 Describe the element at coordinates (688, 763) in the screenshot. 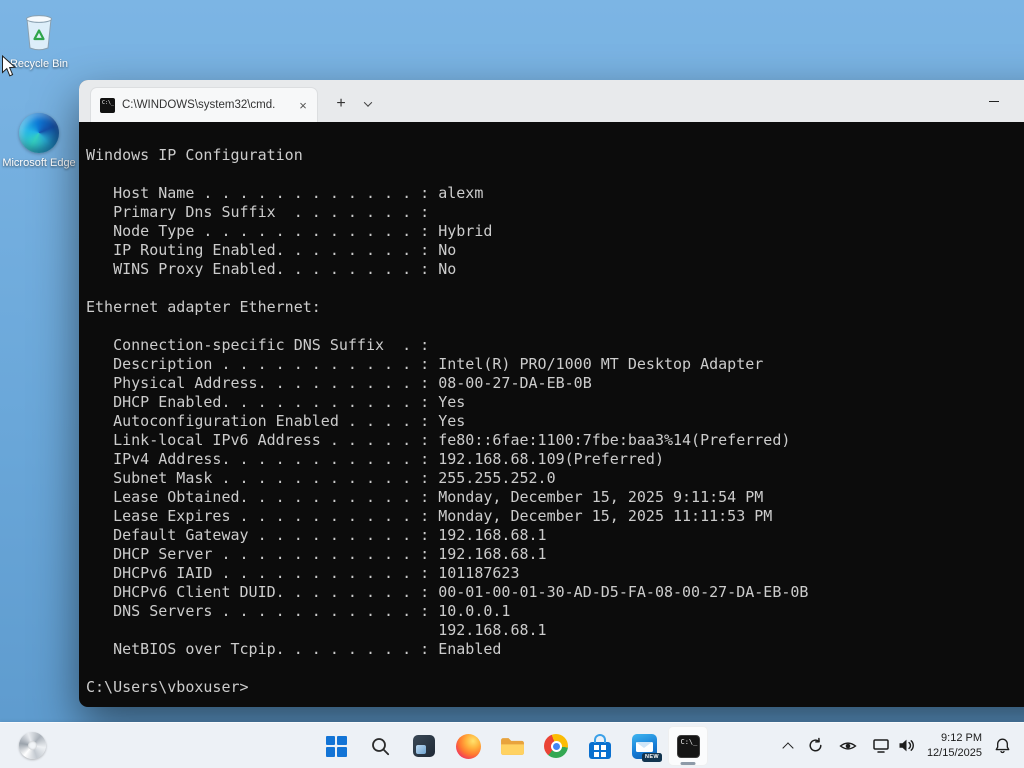

I see `running-app-indicator` at that location.